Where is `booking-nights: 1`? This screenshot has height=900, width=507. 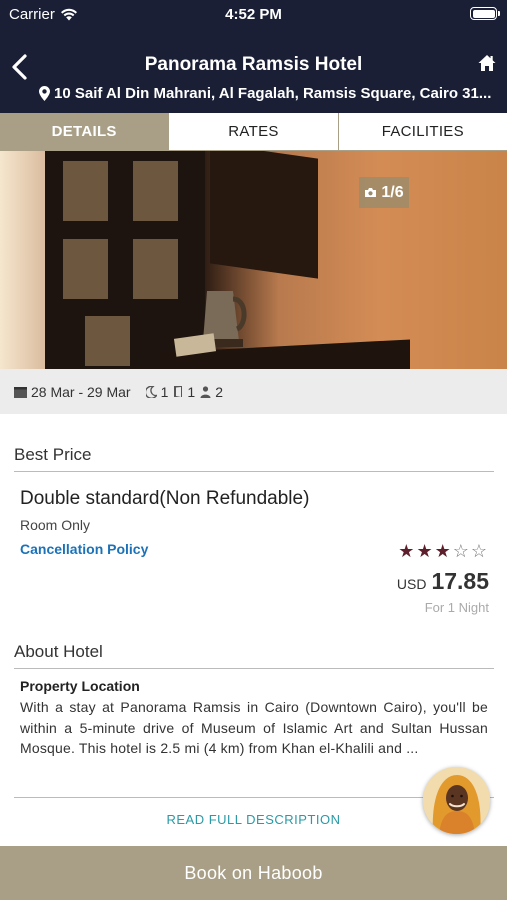 booking-nights: 1 is located at coordinates (157, 391).